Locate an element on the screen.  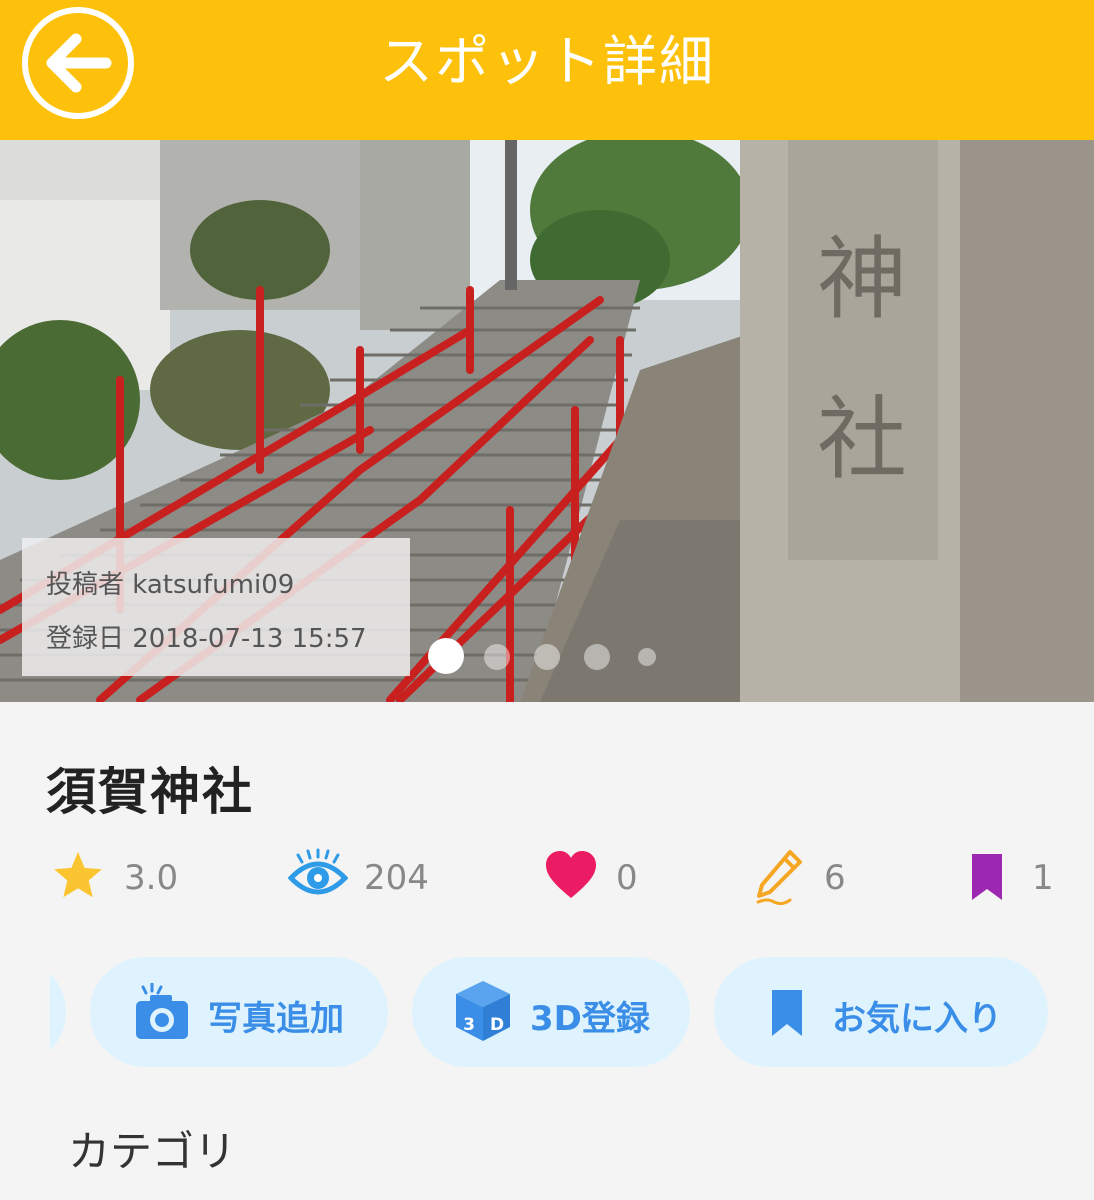
pencil-icon is located at coordinates (779, 878).